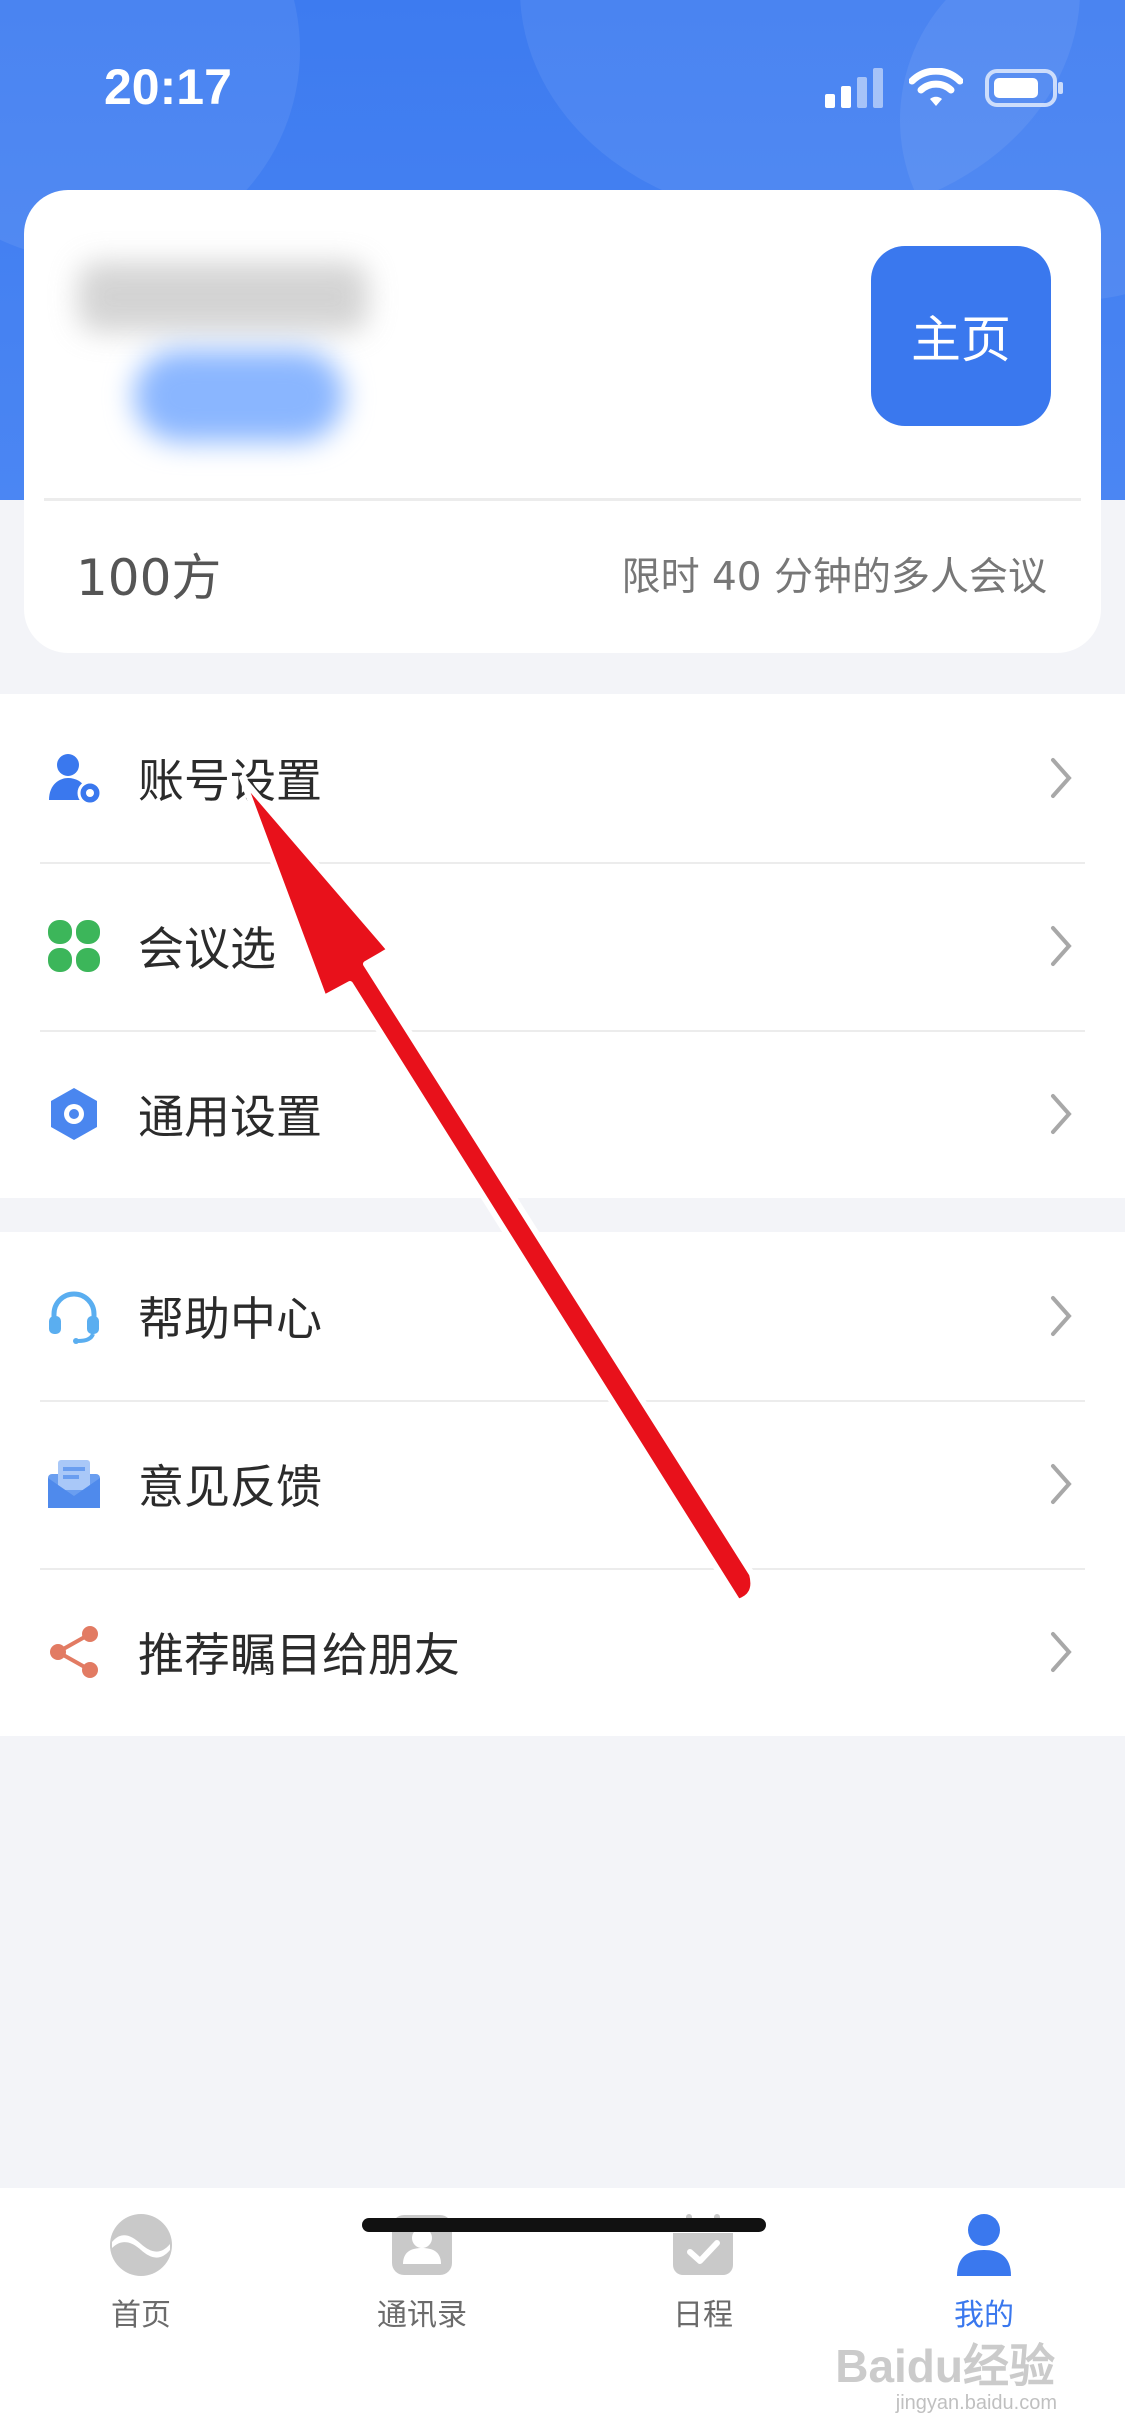 This screenshot has height=2436, width=1125. Describe the element at coordinates (230, 1319) in the screenshot. I see `menu-item-label: 帮助中心` at that location.